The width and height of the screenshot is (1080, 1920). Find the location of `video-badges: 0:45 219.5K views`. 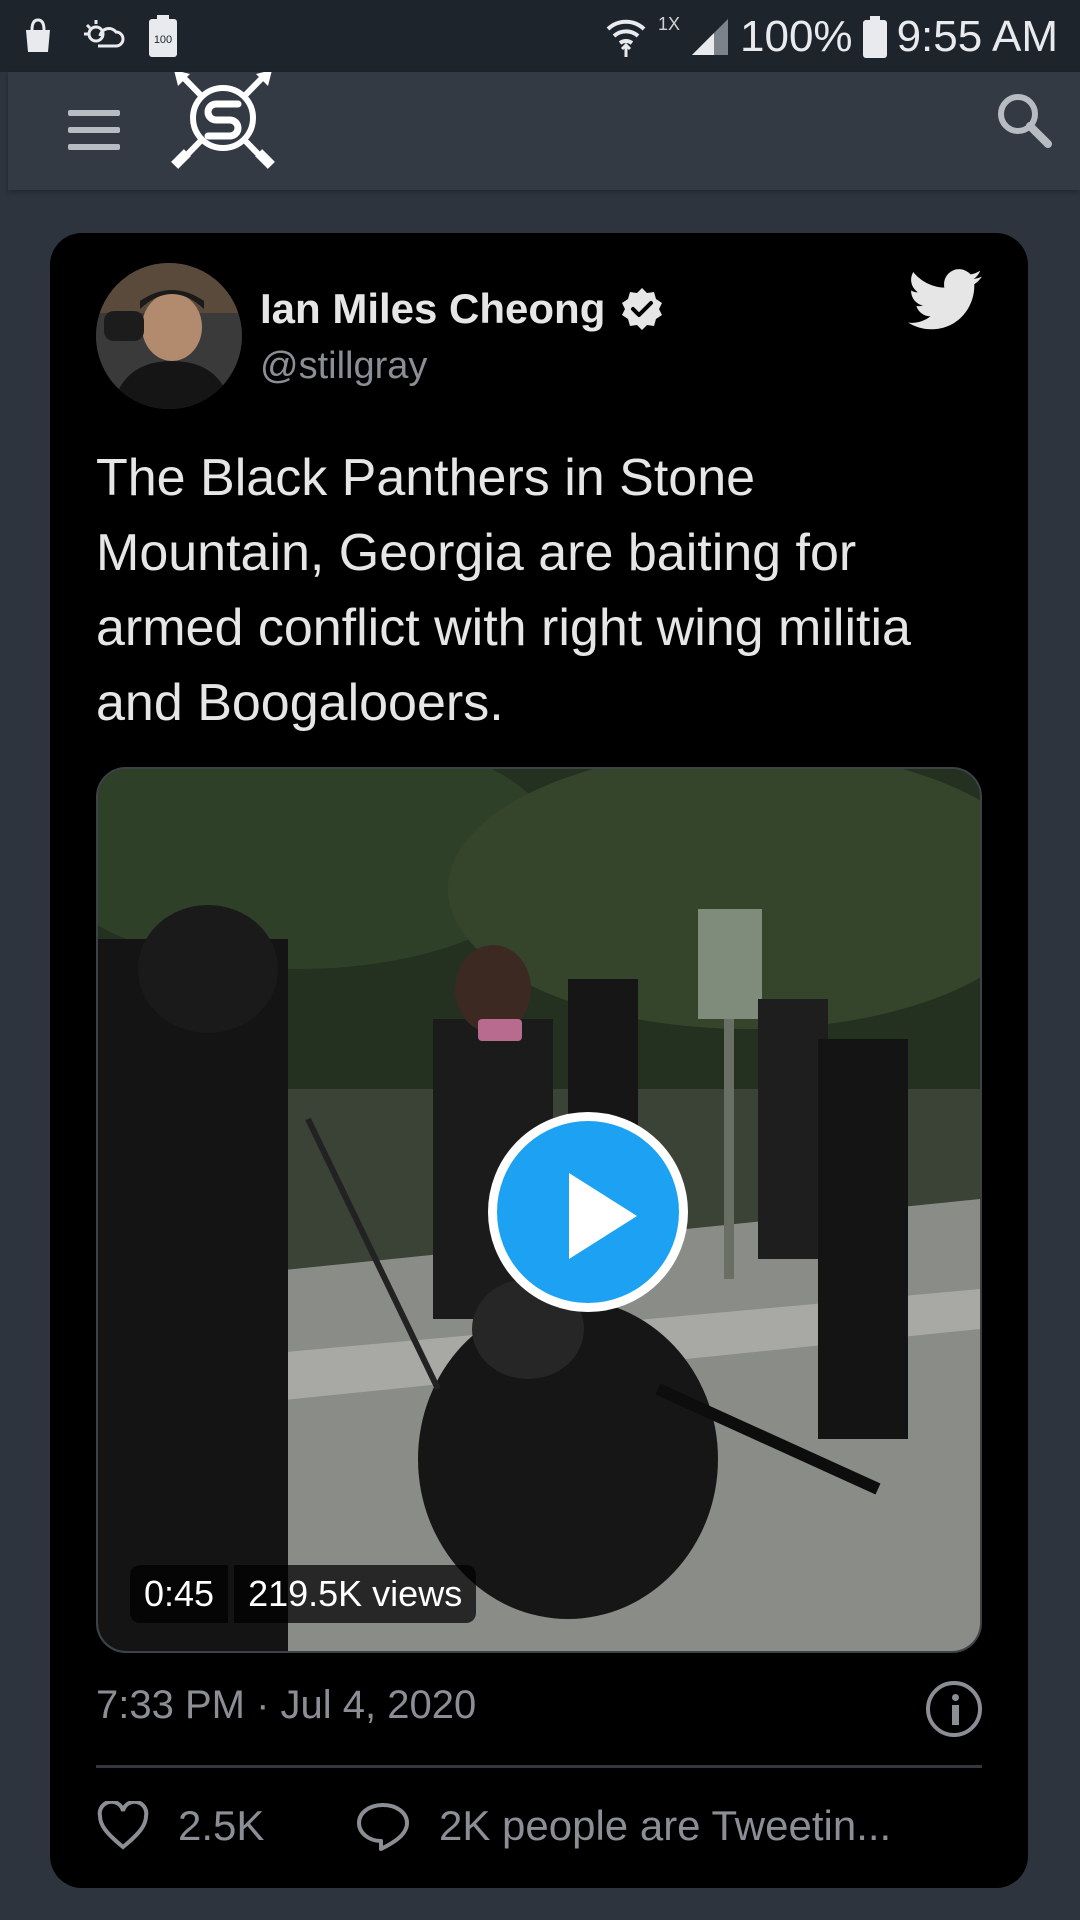

video-badges: 0:45 219.5K views is located at coordinates (303, 1594).